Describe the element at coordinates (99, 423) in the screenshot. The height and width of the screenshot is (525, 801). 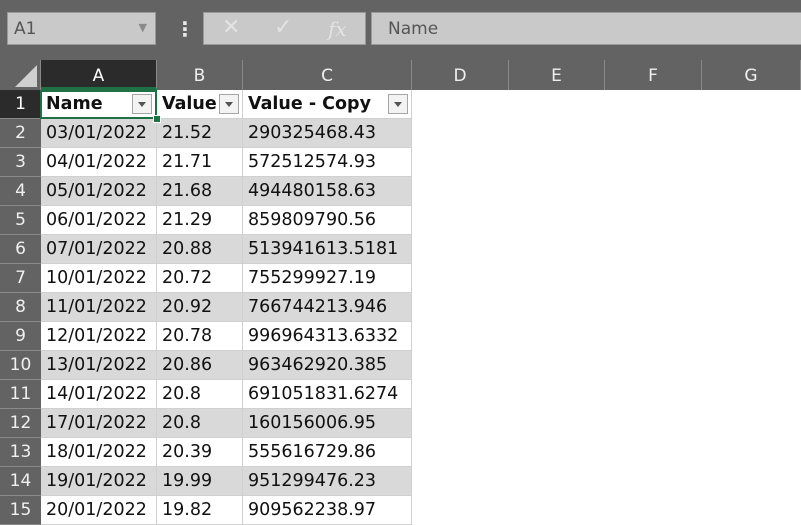
I see `cell-name: 17/01/2022` at that location.